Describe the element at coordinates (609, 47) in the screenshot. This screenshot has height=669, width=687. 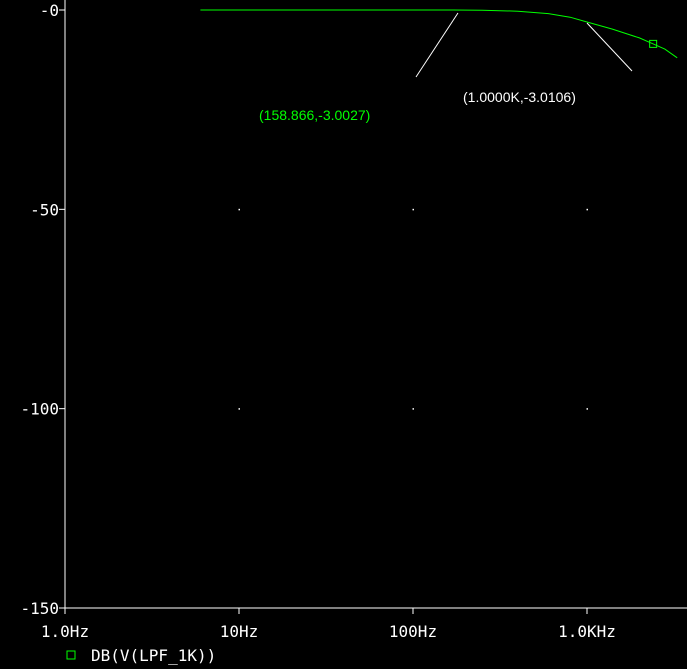
I see `annotation-leader-1khz` at that location.